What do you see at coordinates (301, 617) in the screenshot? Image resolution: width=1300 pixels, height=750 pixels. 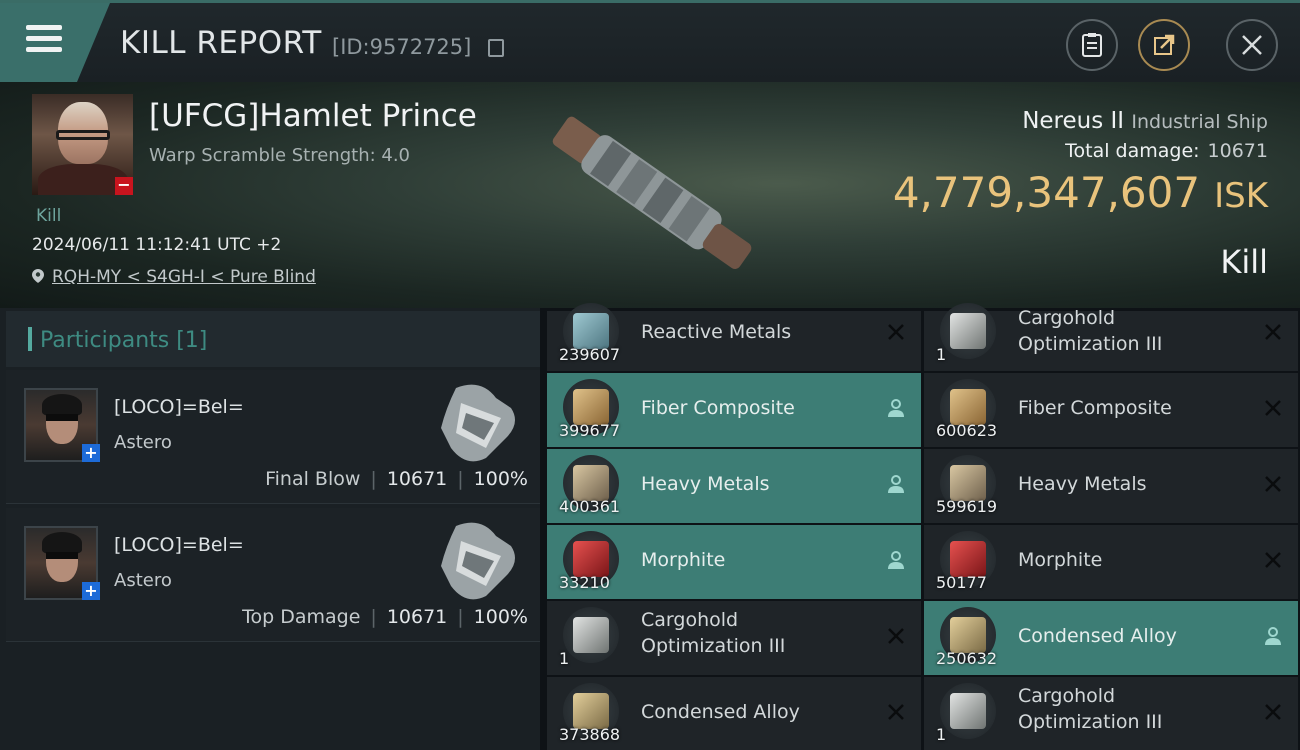 I see `participant-role: Top Damage` at bounding box center [301, 617].